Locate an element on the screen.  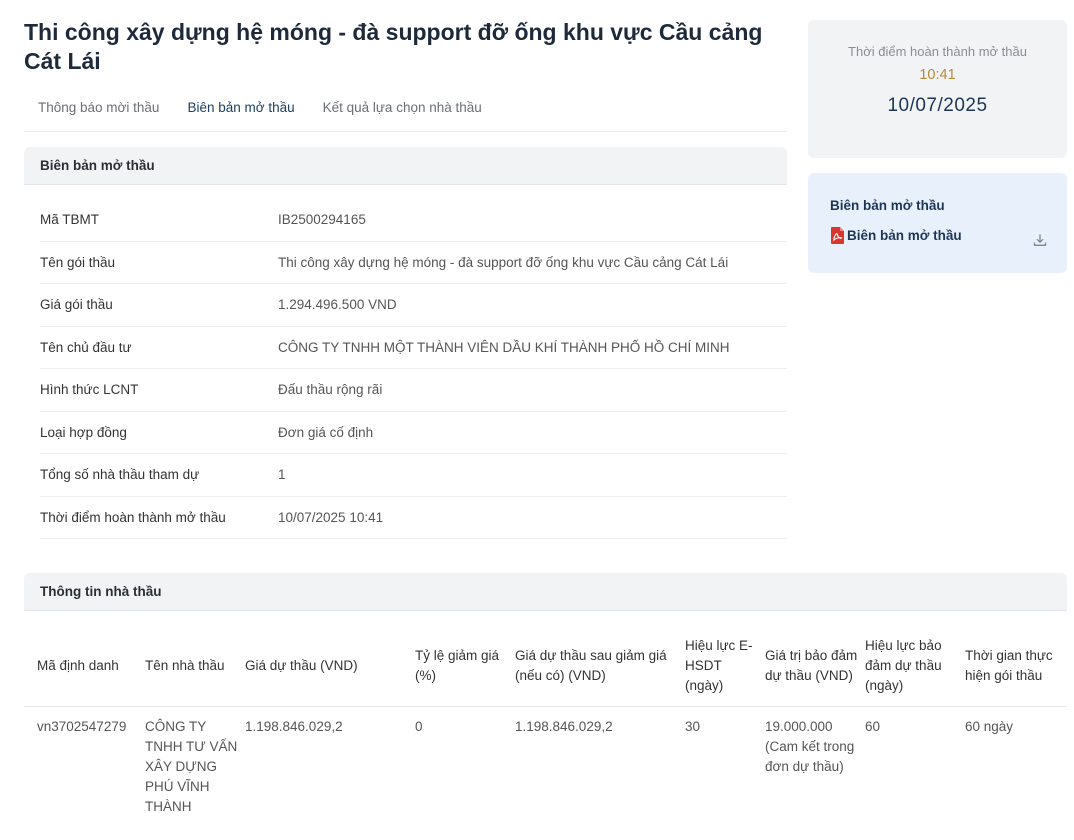
execution-duration: 60 ngày is located at coordinates (989, 726).